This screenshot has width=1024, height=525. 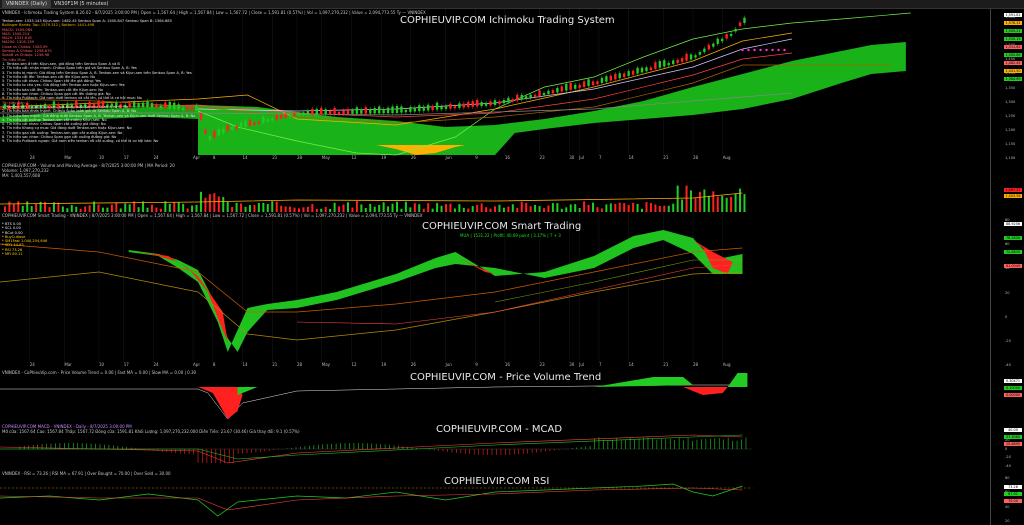 What do you see at coordinates (1007, 292) in the screenshot?
I see `axis-label: 20` at bounding box center [1007, 292].